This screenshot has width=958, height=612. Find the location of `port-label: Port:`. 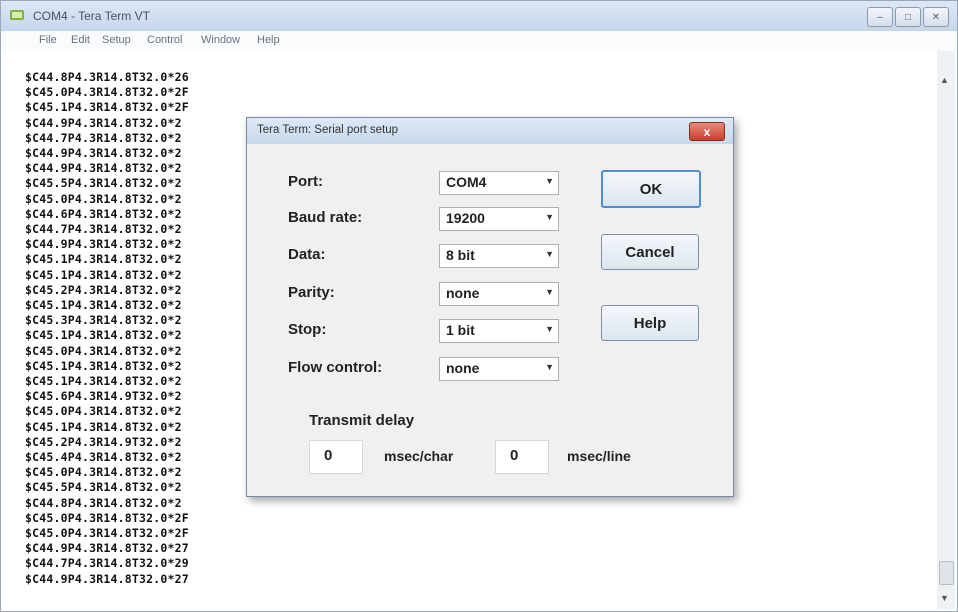

port-label: Port: is located at coordinates (305, 181).